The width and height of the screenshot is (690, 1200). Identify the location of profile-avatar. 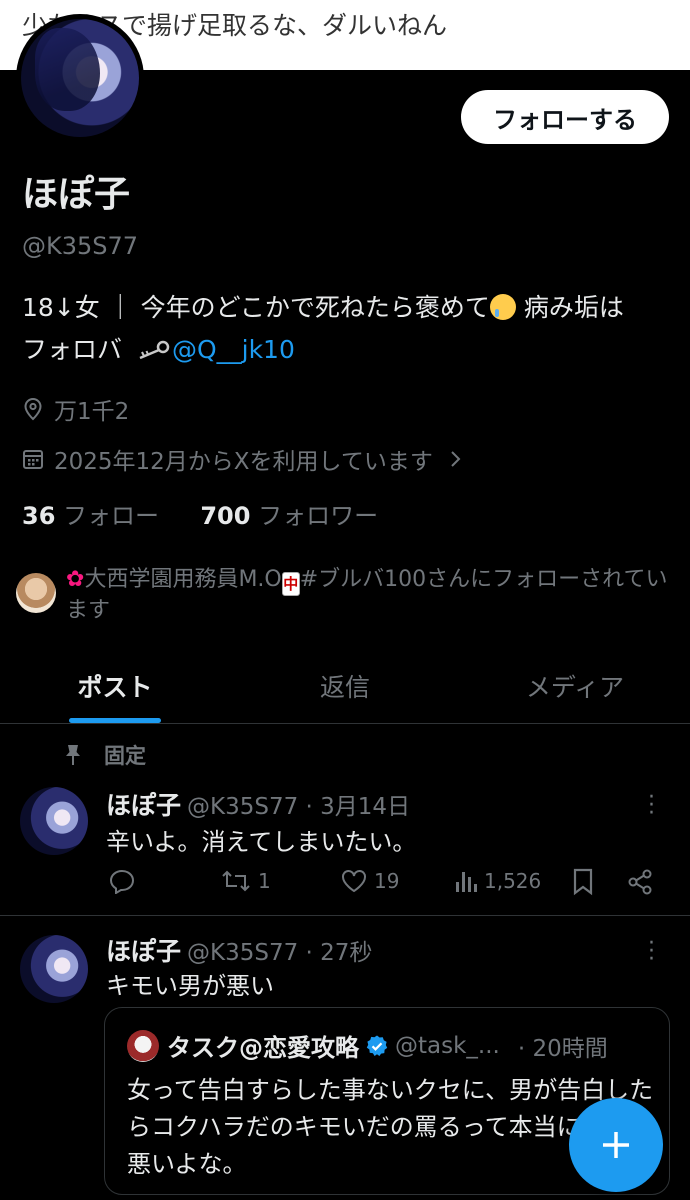
(80, 78).